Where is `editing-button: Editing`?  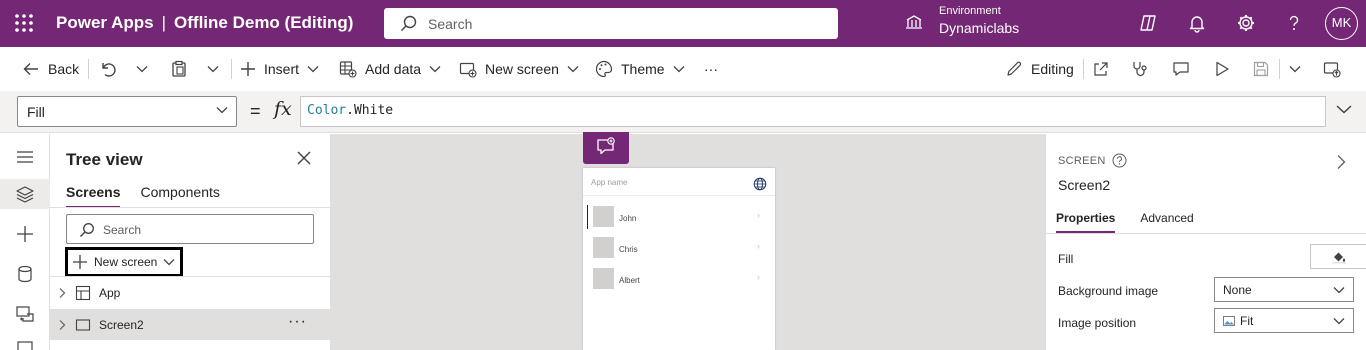
editing-button: Editing is located at coordinates (1039, 69).